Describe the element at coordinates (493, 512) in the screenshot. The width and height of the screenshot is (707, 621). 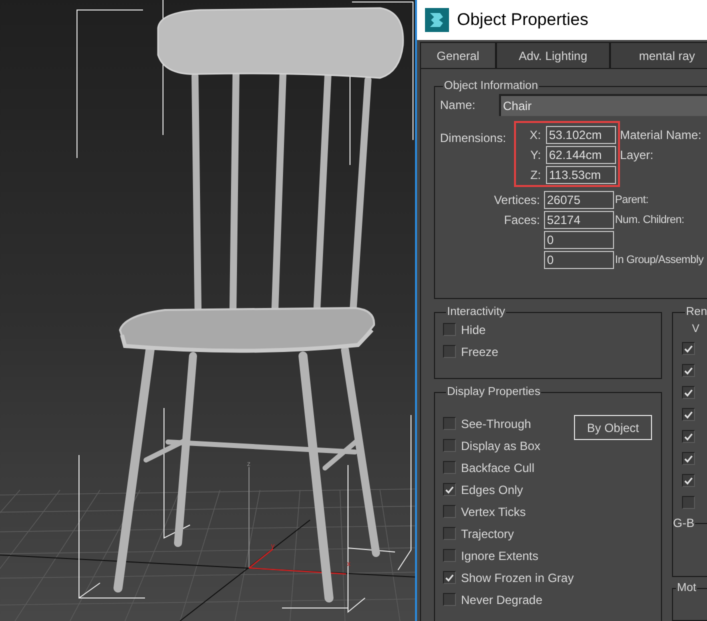
I see `checkbox-label: Vertex Ticks` at that location.